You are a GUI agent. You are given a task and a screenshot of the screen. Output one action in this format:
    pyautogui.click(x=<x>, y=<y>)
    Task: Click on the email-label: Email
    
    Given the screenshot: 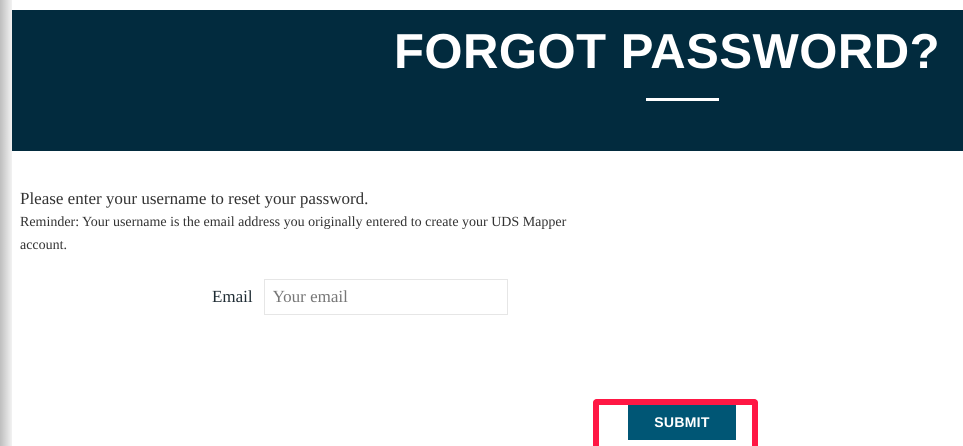 What is the action you would take?
    pyautogui.click(x=232, y=297)
    